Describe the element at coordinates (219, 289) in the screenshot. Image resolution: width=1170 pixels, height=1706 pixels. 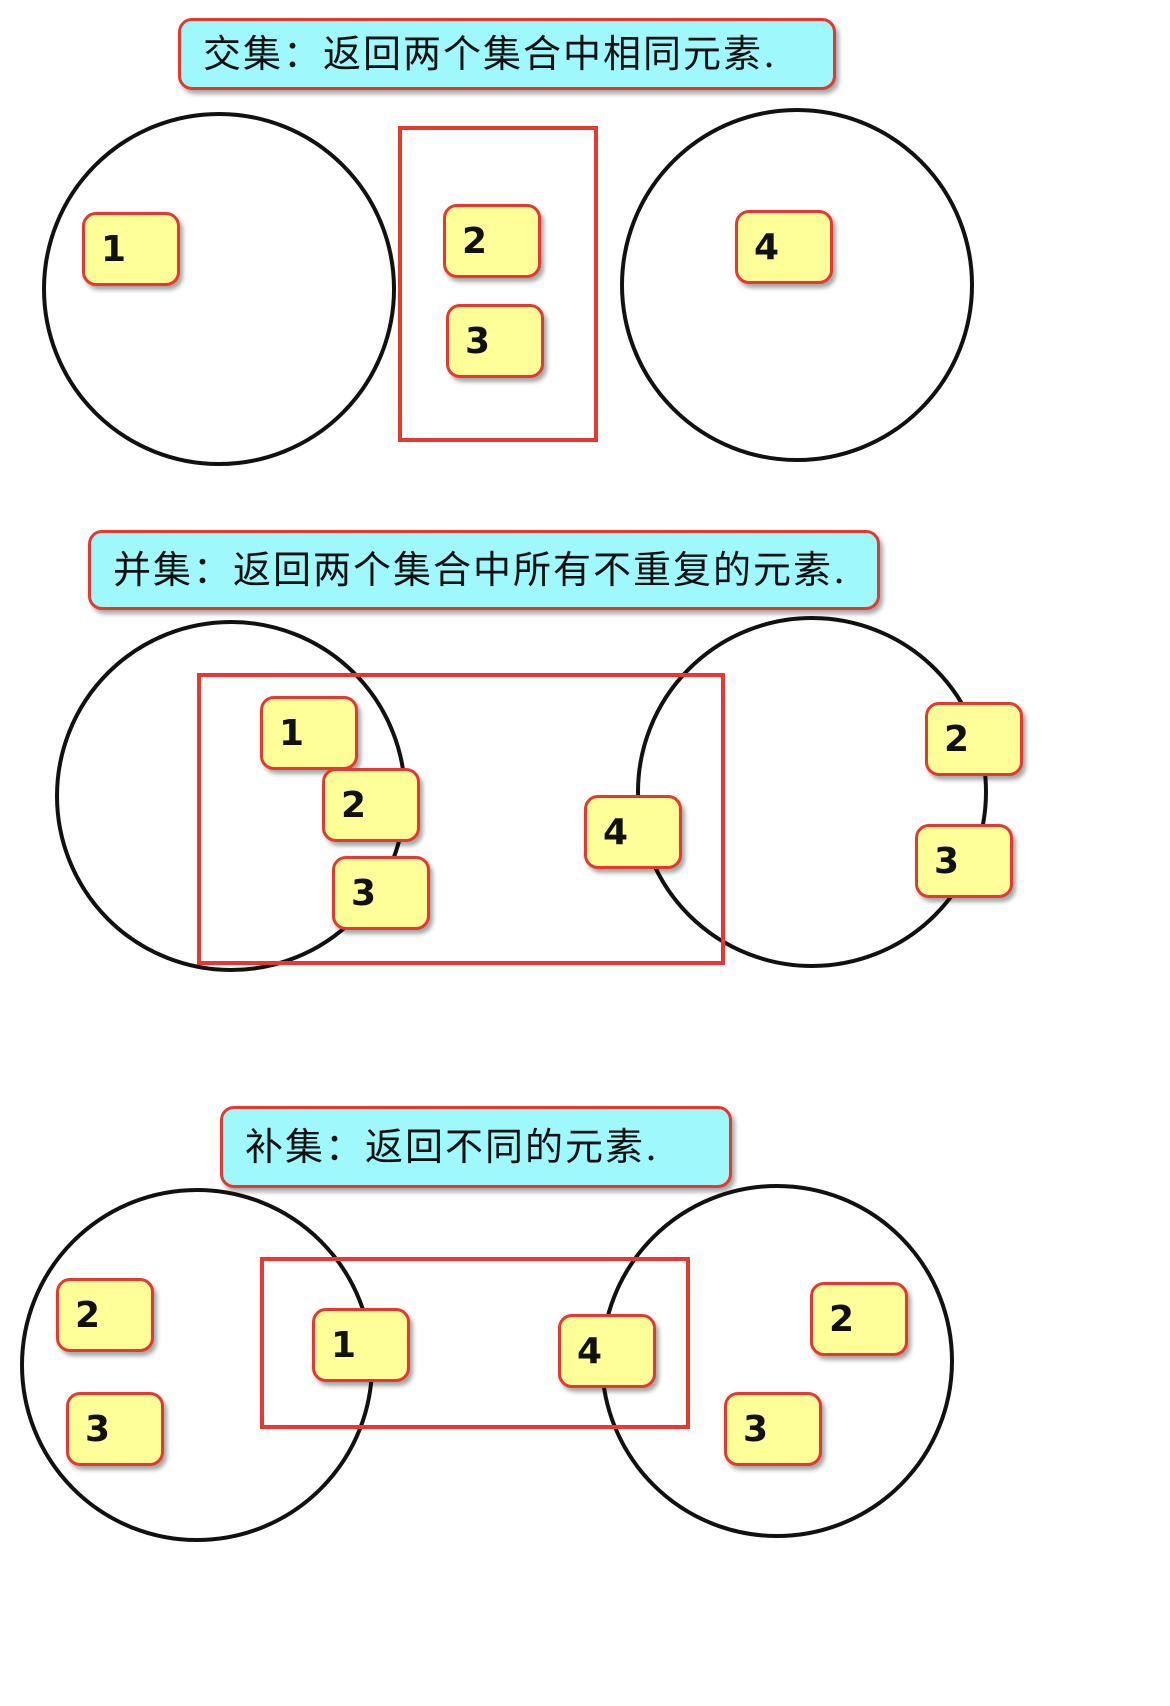
I see `left-set-circle` at that location.